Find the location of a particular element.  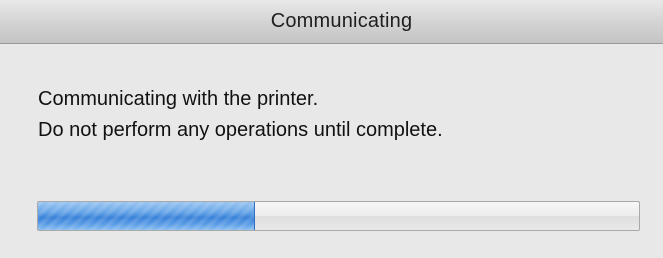

progress-bar-fill is located at coordinates (147, 216).